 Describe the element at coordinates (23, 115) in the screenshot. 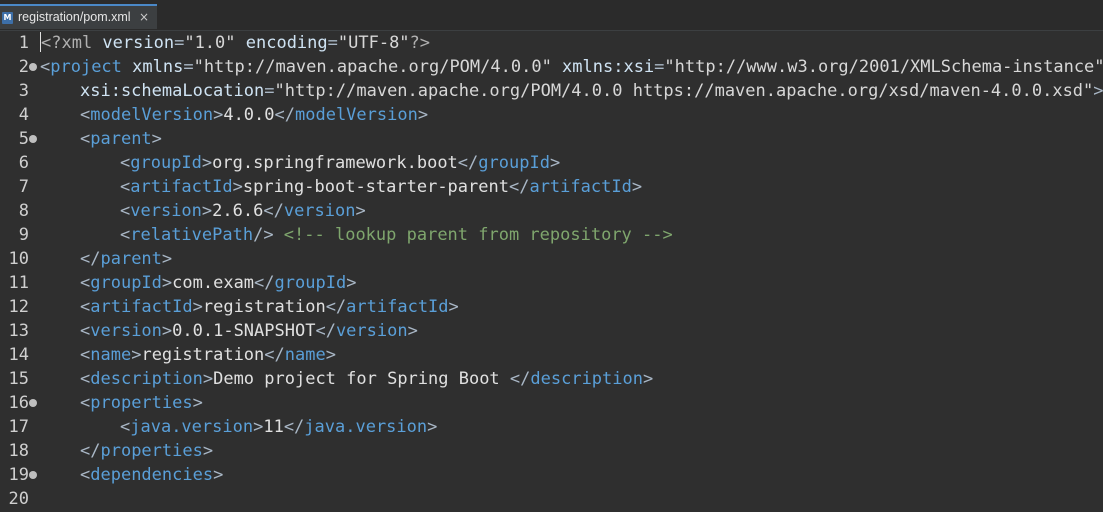

I see `line-number: 4` at that location.